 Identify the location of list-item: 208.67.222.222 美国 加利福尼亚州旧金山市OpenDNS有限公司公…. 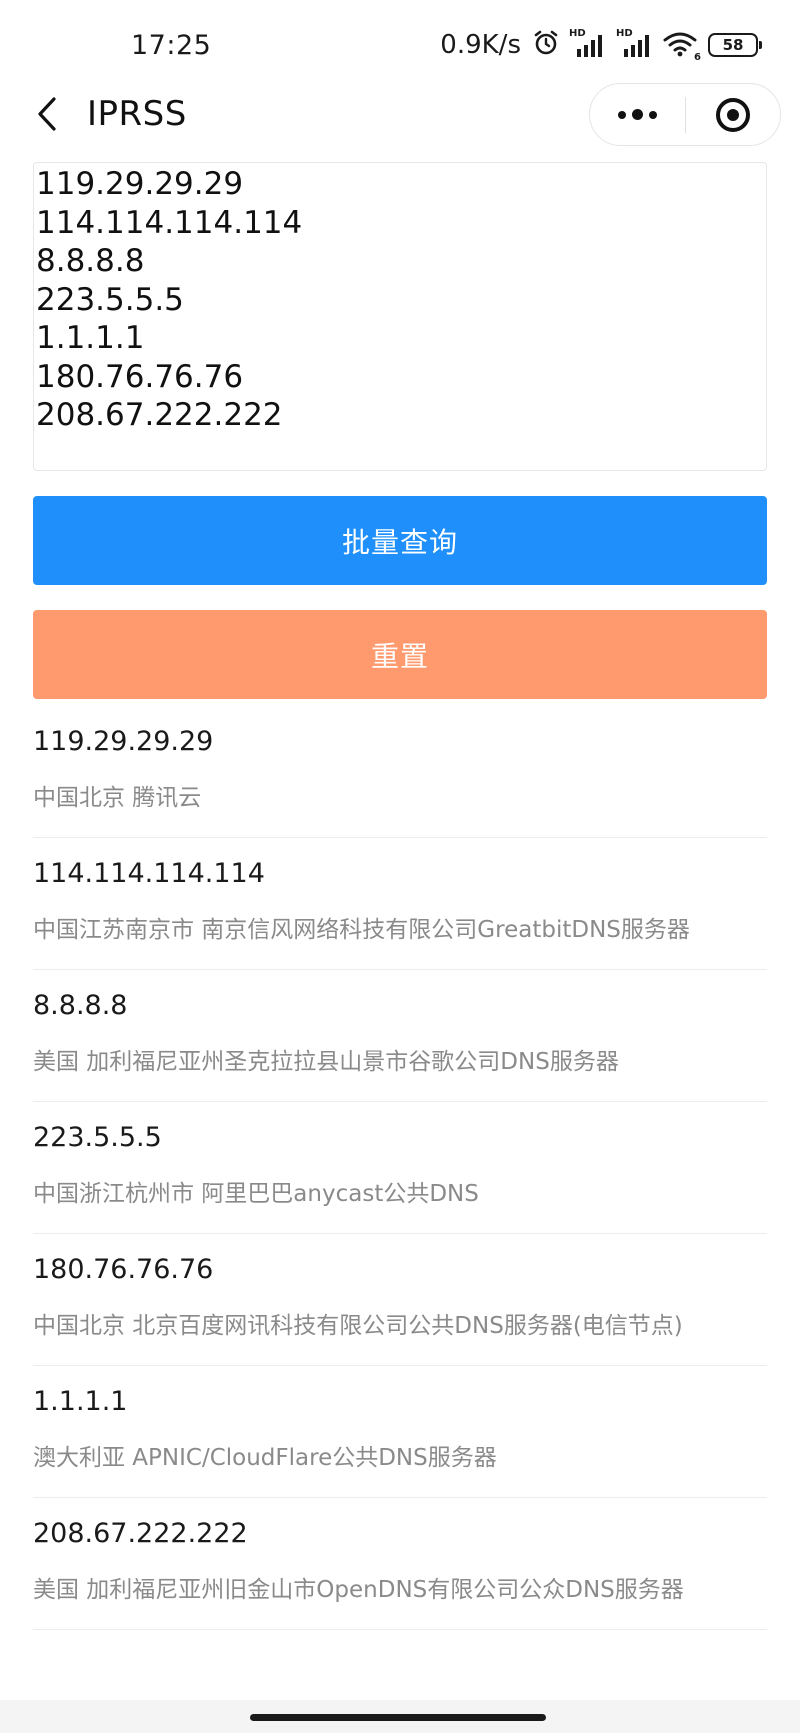
(400, 1564).